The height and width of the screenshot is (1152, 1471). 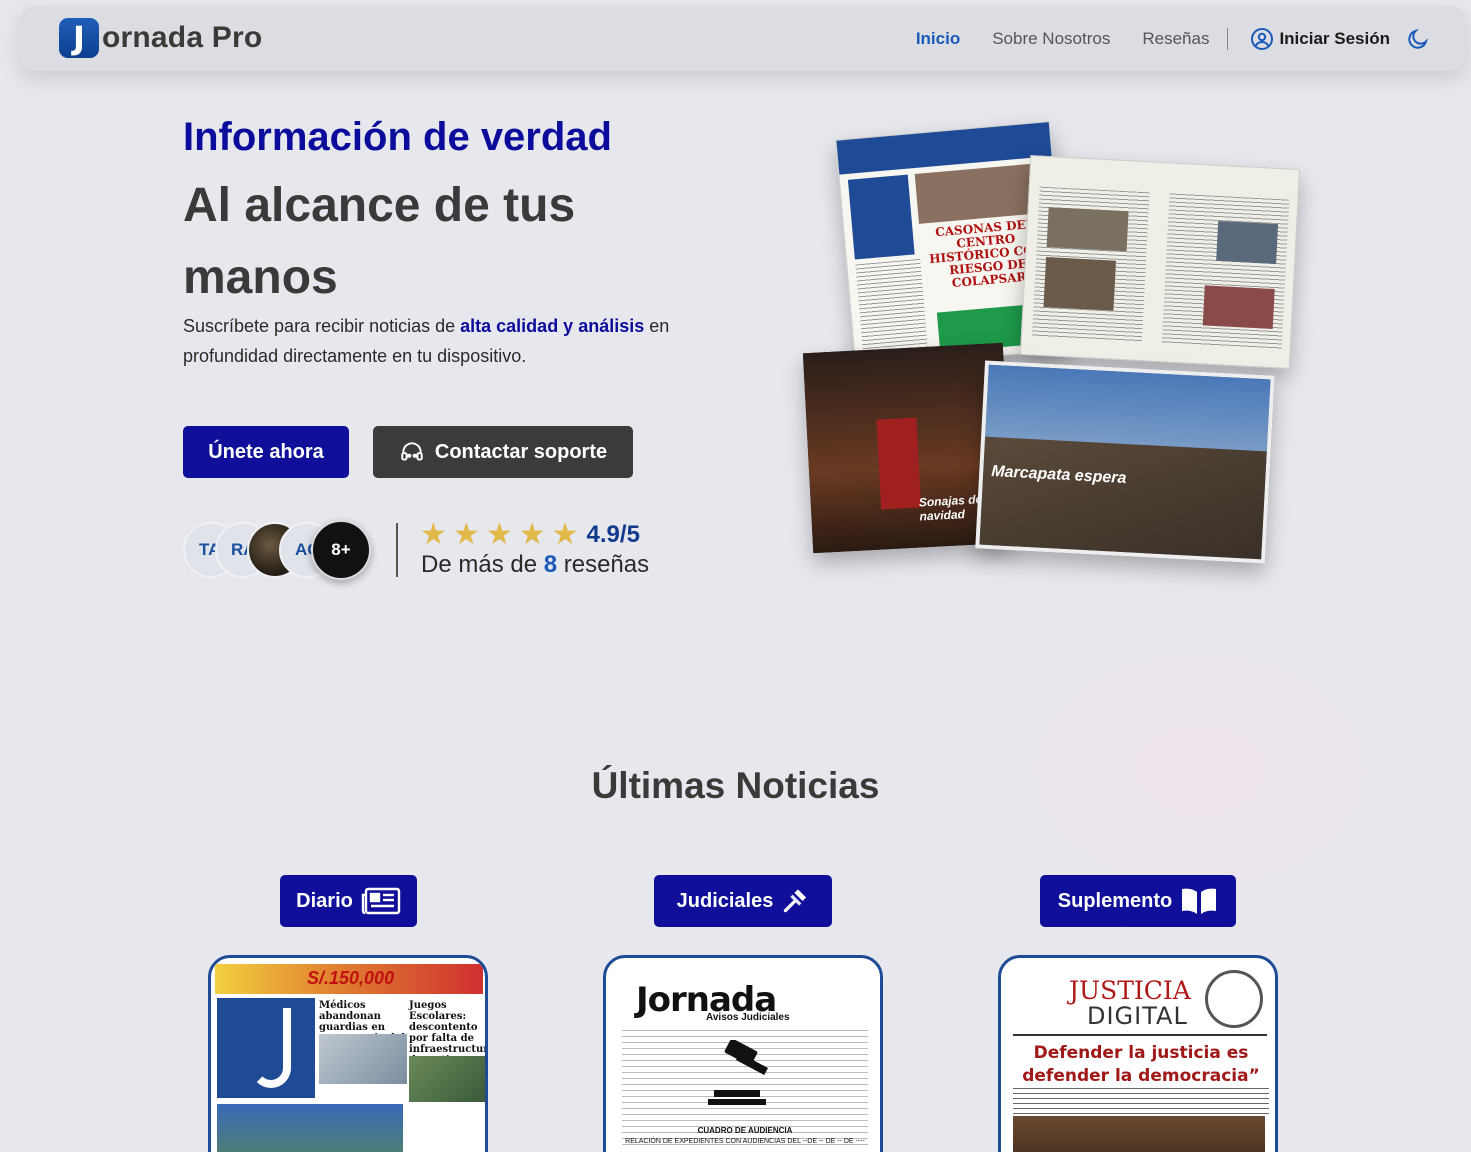 I want to click on theme-toggle, so click(x=1418, y=39).